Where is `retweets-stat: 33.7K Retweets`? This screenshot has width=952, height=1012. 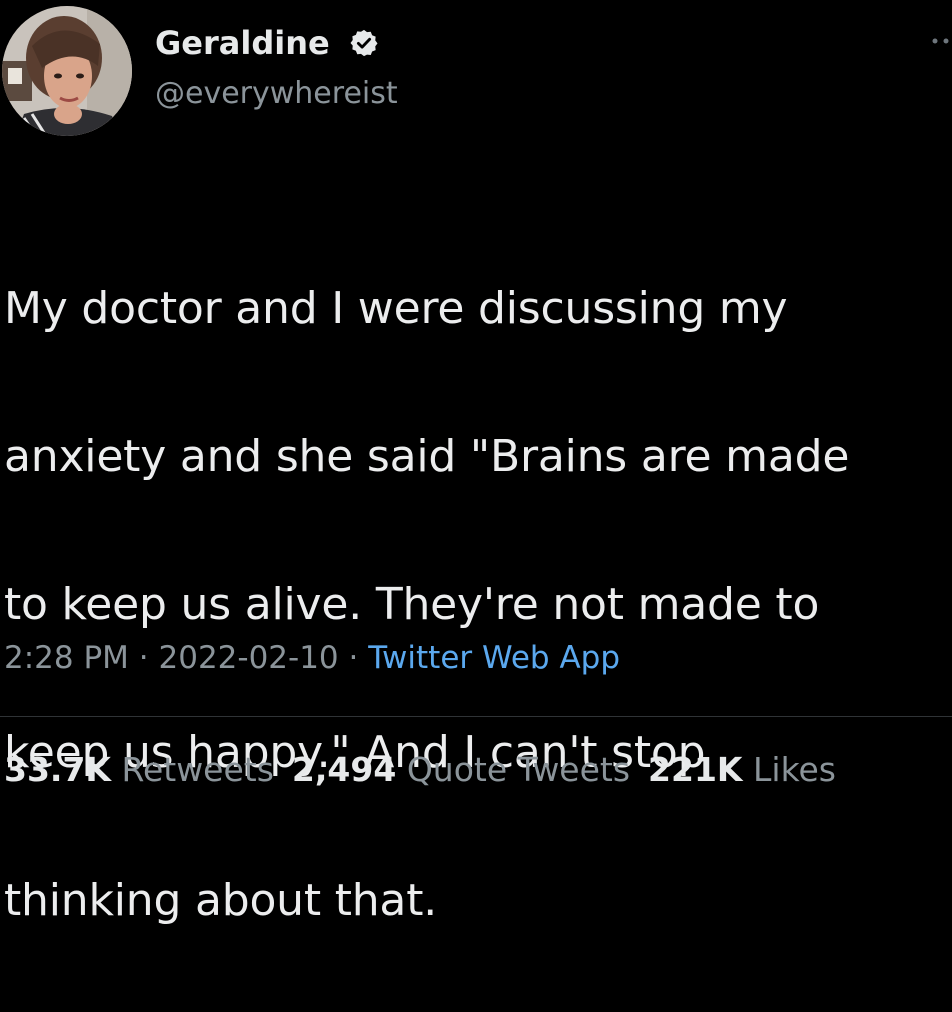 retweets-stat: 33.7K Retweets is located at coordinates (139, 769).